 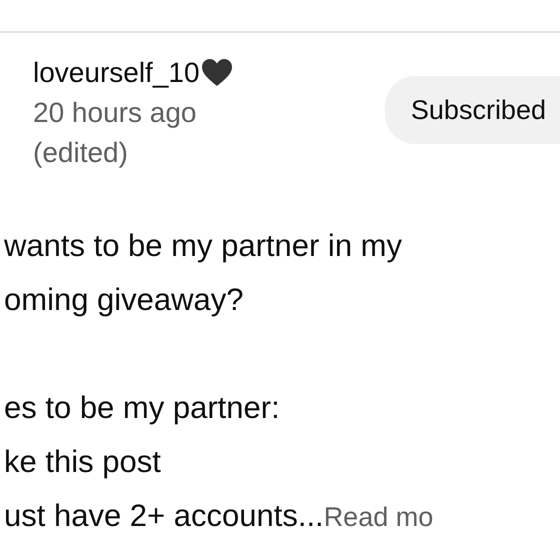 I want to click on post-text-line: es to be my partner:, so click(x=142, y=407).